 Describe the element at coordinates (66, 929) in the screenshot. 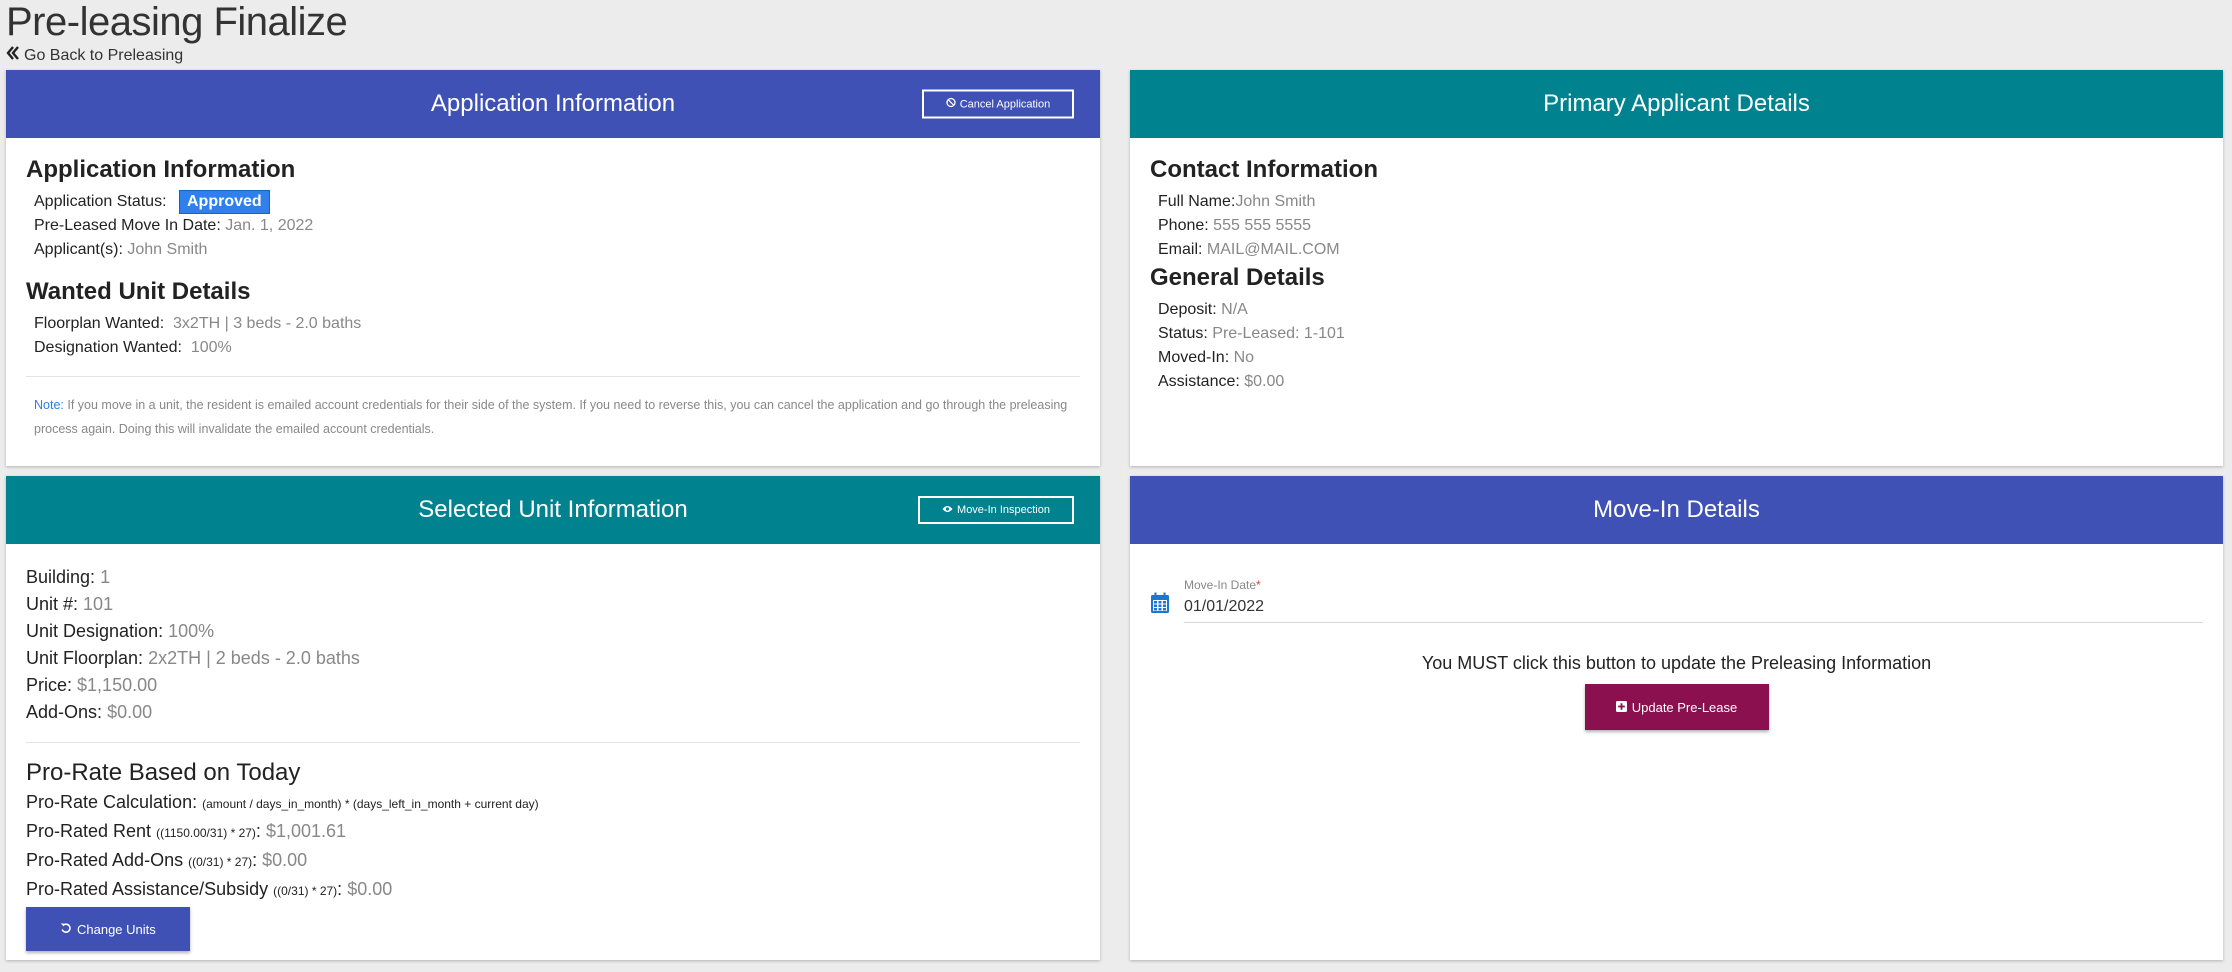

I see `undo-icon` at that location.